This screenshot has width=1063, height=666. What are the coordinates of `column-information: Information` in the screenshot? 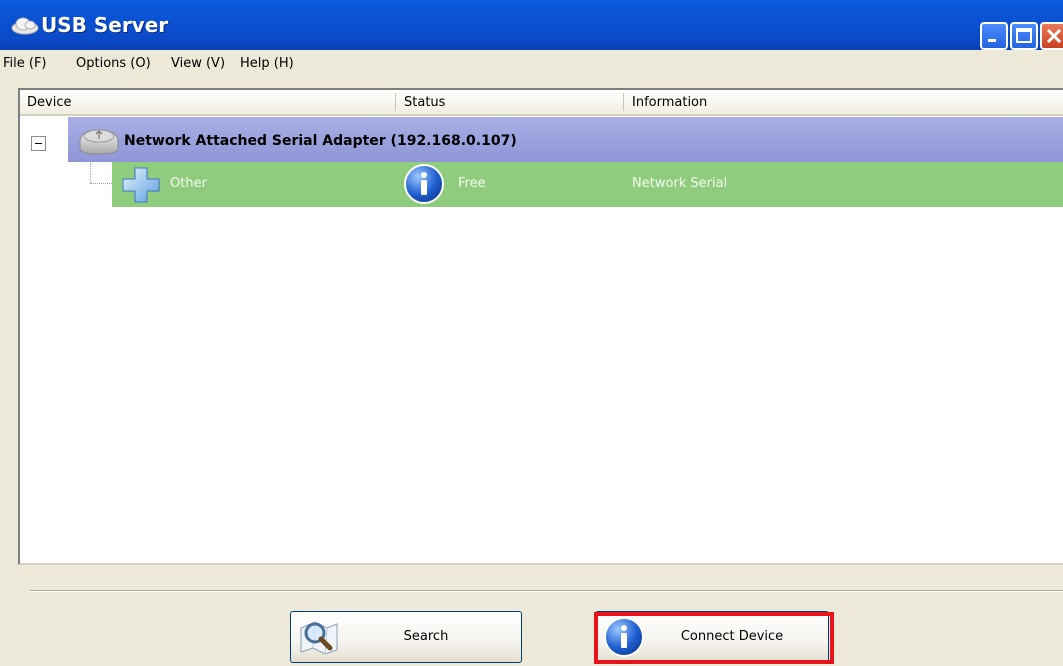 It's located at (669, 103).